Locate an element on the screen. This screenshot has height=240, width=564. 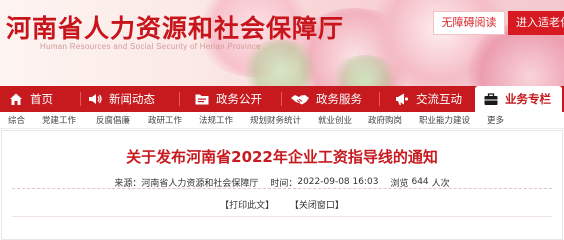
subnav-item-employment: 就业创业 is located at coordinates (343, 120).